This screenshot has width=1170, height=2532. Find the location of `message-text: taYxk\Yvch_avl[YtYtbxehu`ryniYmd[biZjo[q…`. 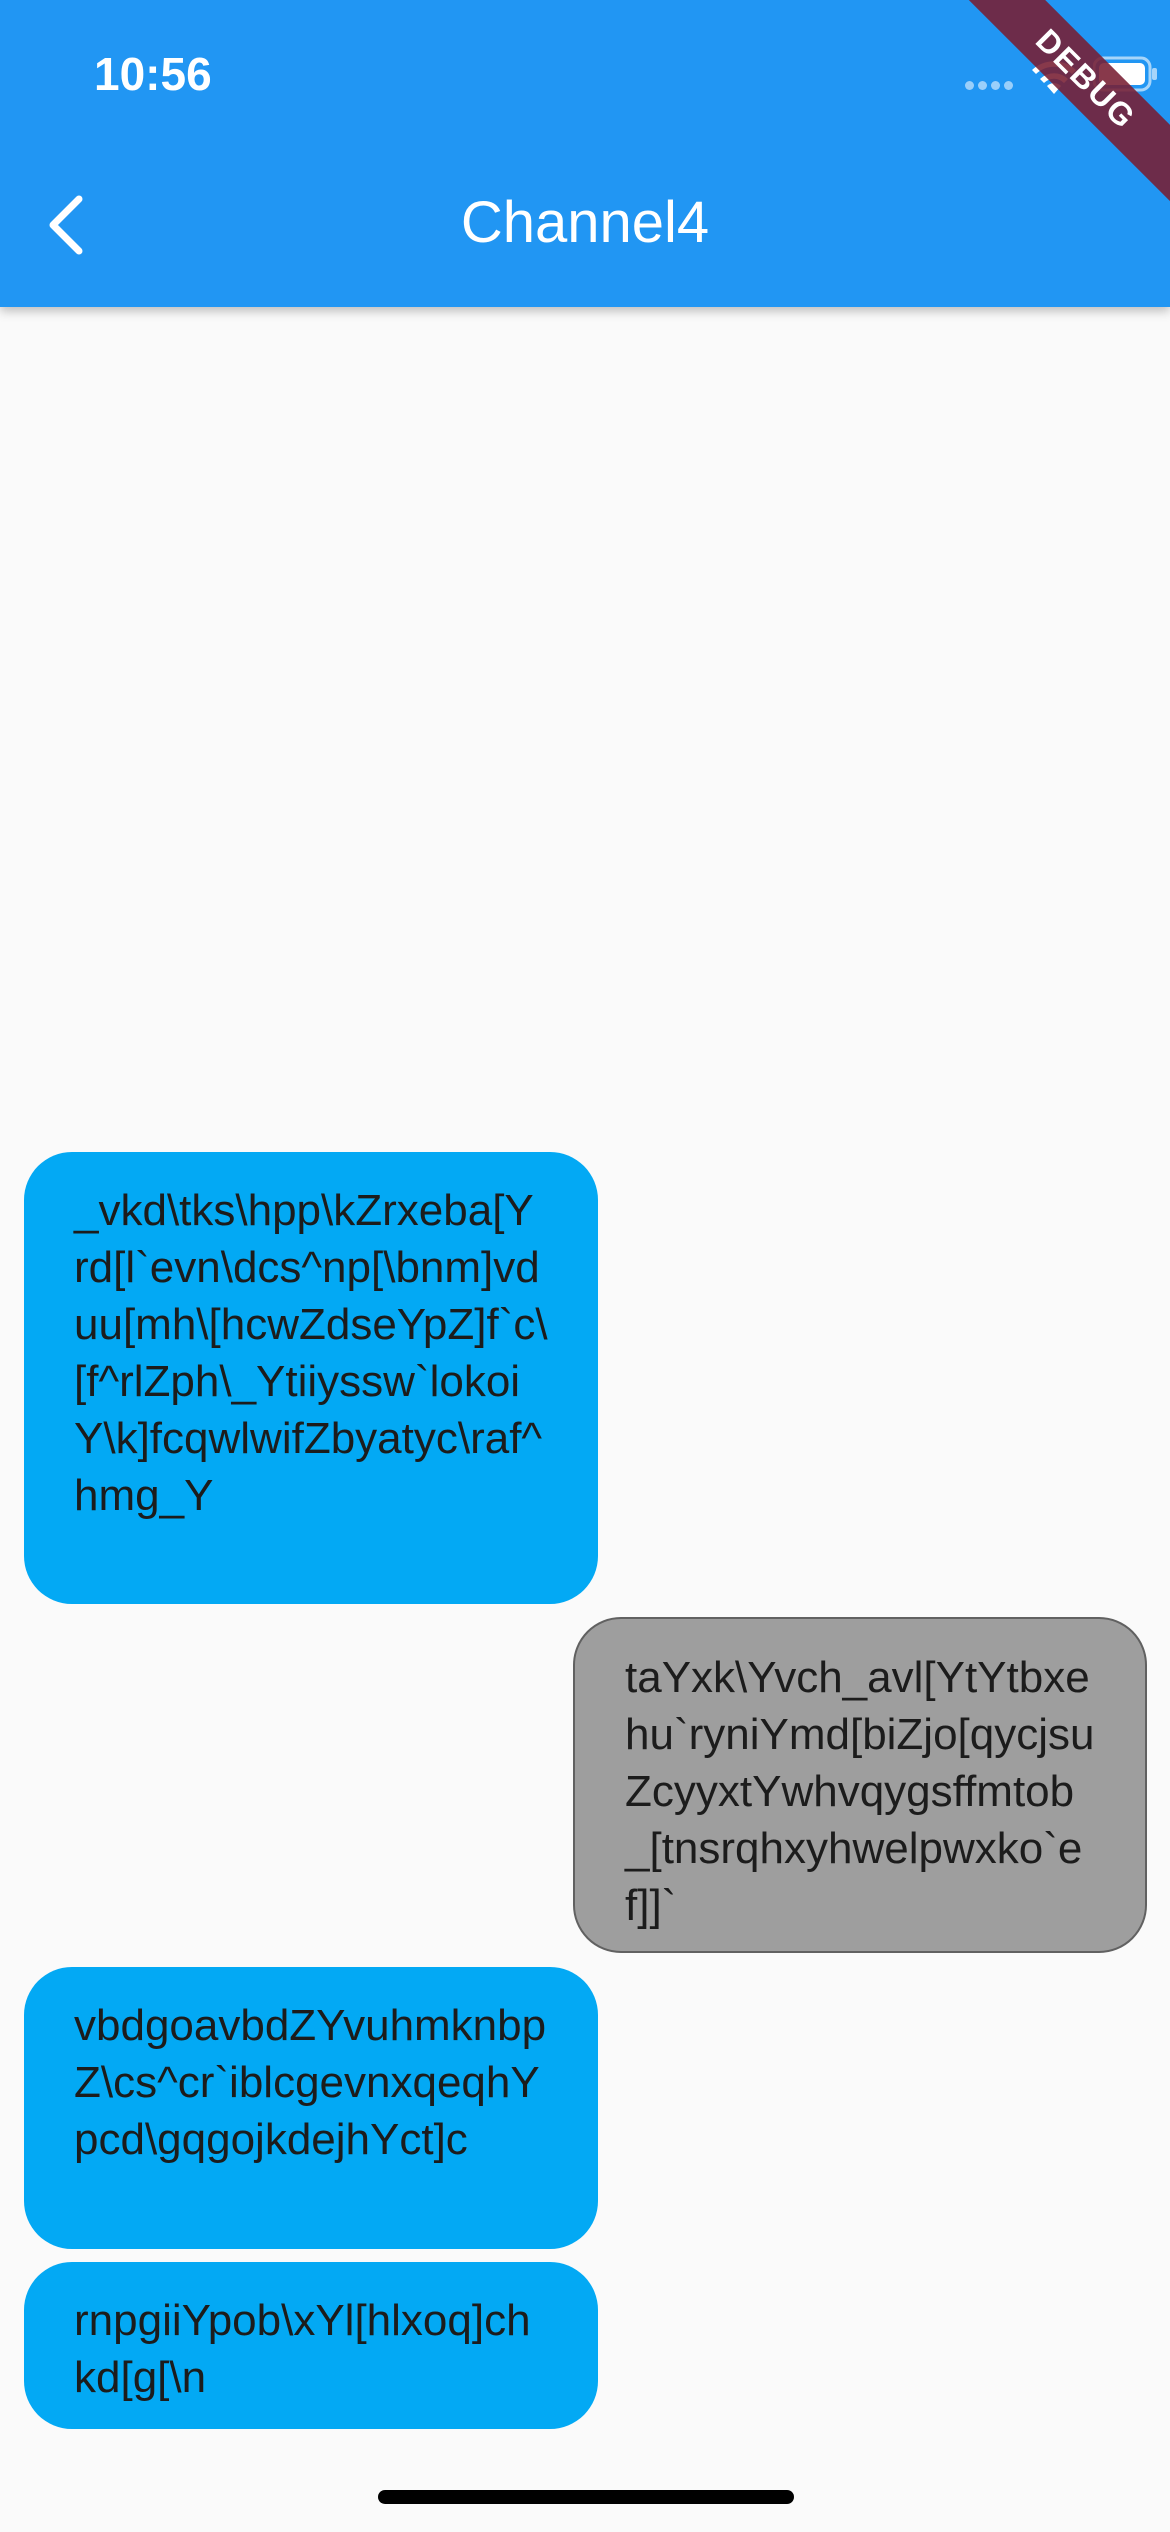

message-text: taYxk\Yvch_avl[YtYtbxehu`ryniYmd[biZjo[q… is located at coordinates (860, 1791).